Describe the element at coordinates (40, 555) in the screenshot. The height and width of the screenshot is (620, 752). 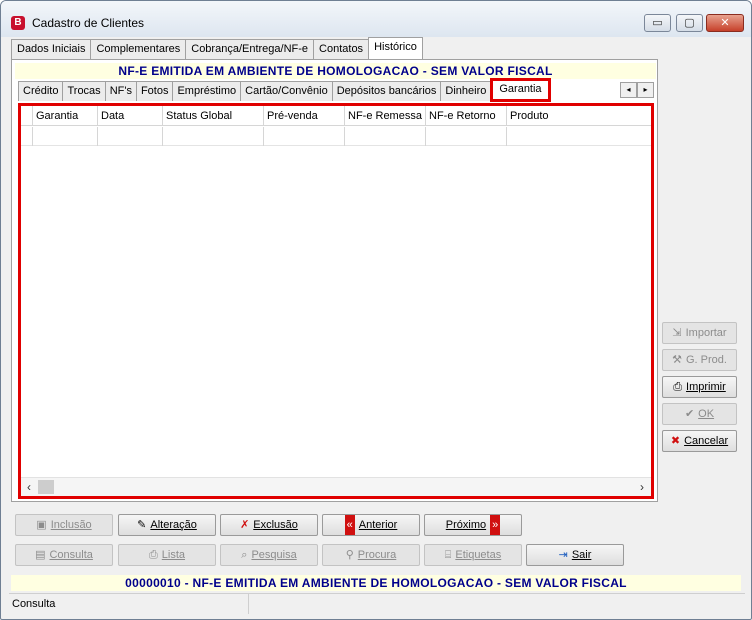
I see `query-icon: ▤` at that location.